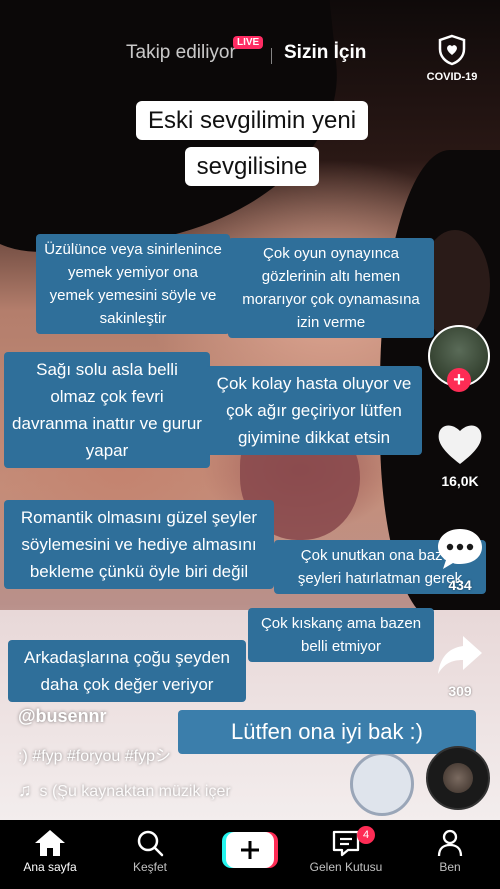  What do you see at coordinates (452, 77) in the screenshot?
I see `covid-label: COVID-19` at bounding box center [452, 77].